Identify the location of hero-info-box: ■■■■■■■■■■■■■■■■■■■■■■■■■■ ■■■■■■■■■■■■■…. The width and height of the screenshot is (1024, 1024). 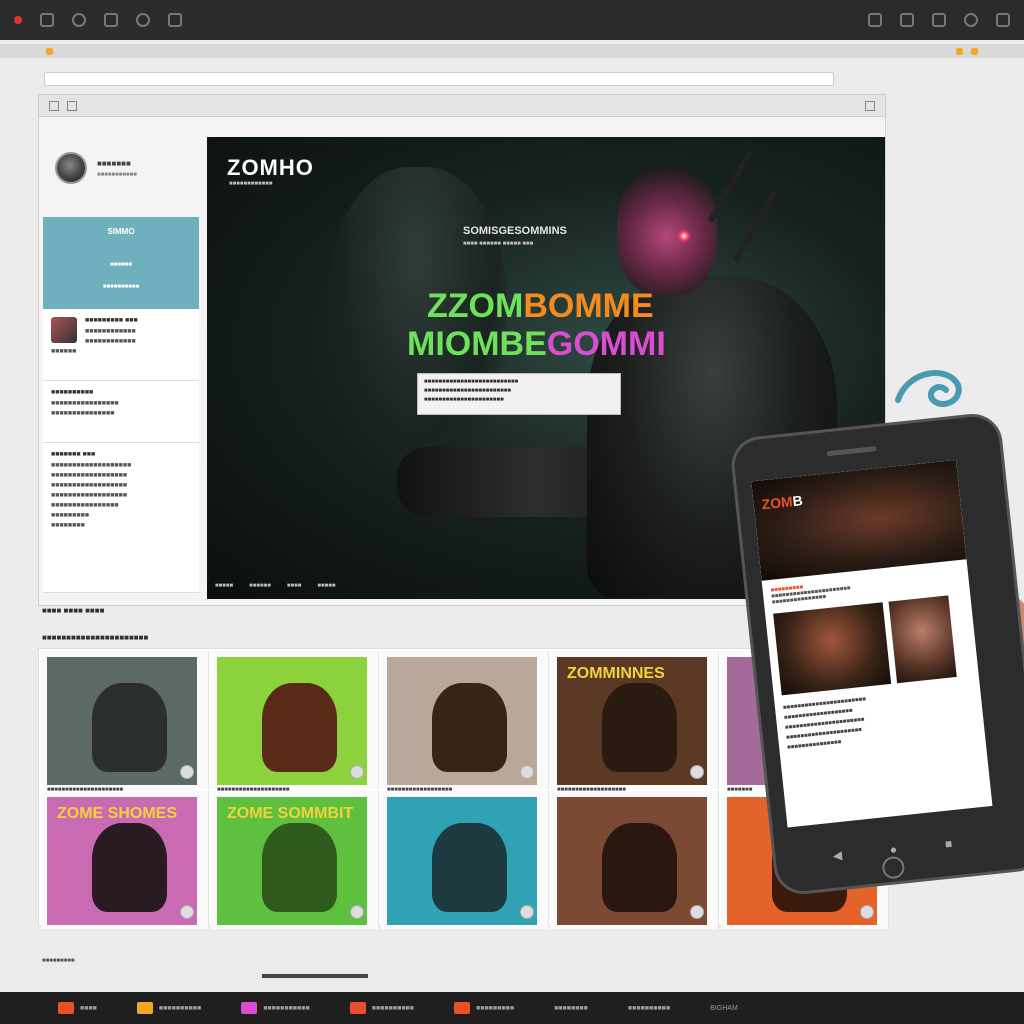
(519, 394).